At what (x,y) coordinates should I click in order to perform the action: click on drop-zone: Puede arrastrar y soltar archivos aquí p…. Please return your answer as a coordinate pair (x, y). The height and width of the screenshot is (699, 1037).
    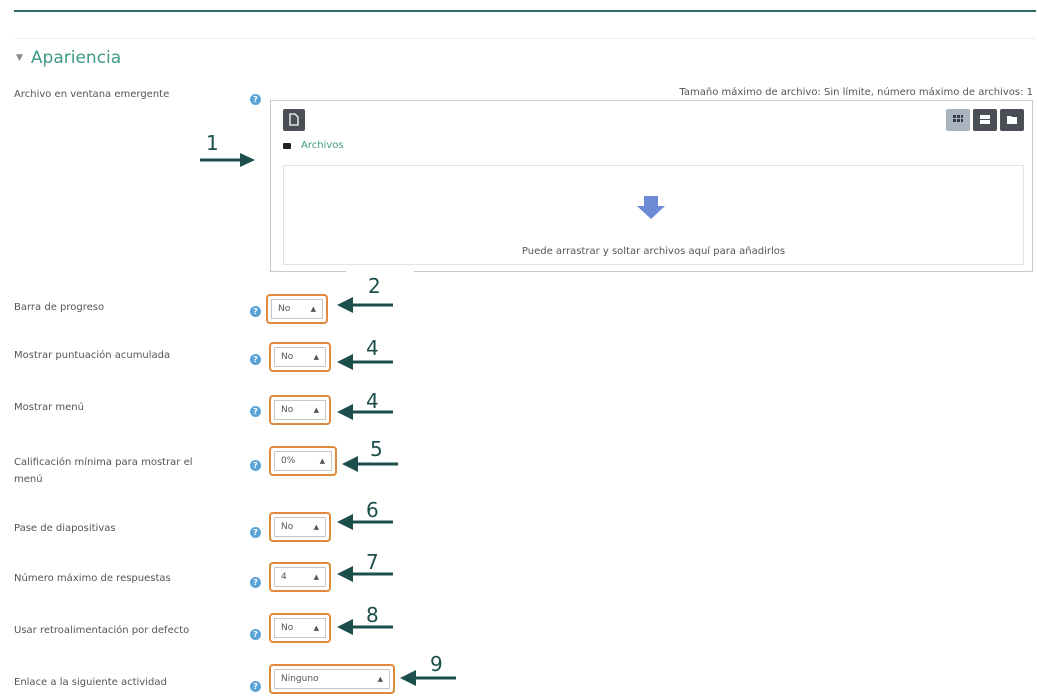
    Looking at the image, I should click on (653, 215).